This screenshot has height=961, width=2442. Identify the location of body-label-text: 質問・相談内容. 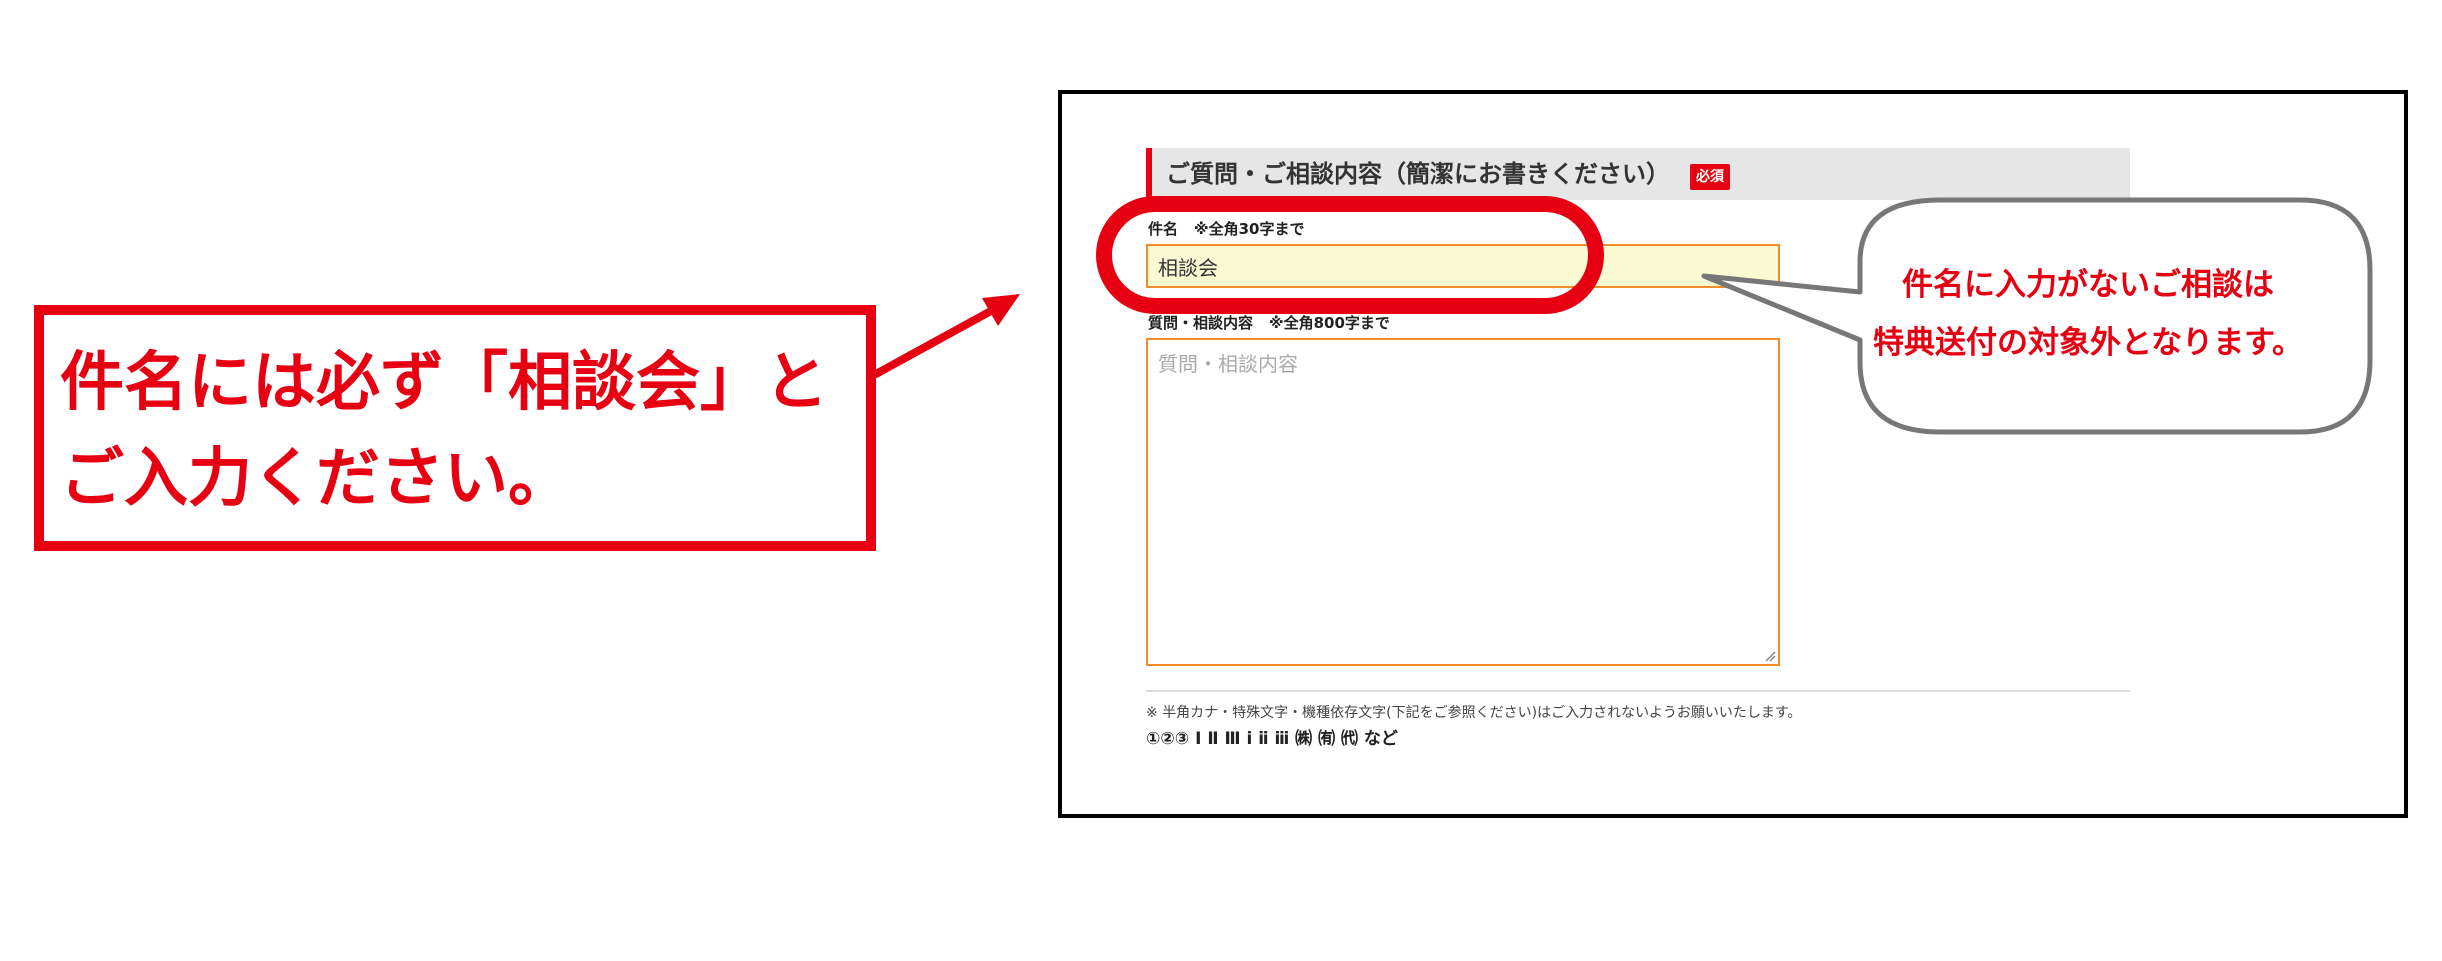
(1201, 323).